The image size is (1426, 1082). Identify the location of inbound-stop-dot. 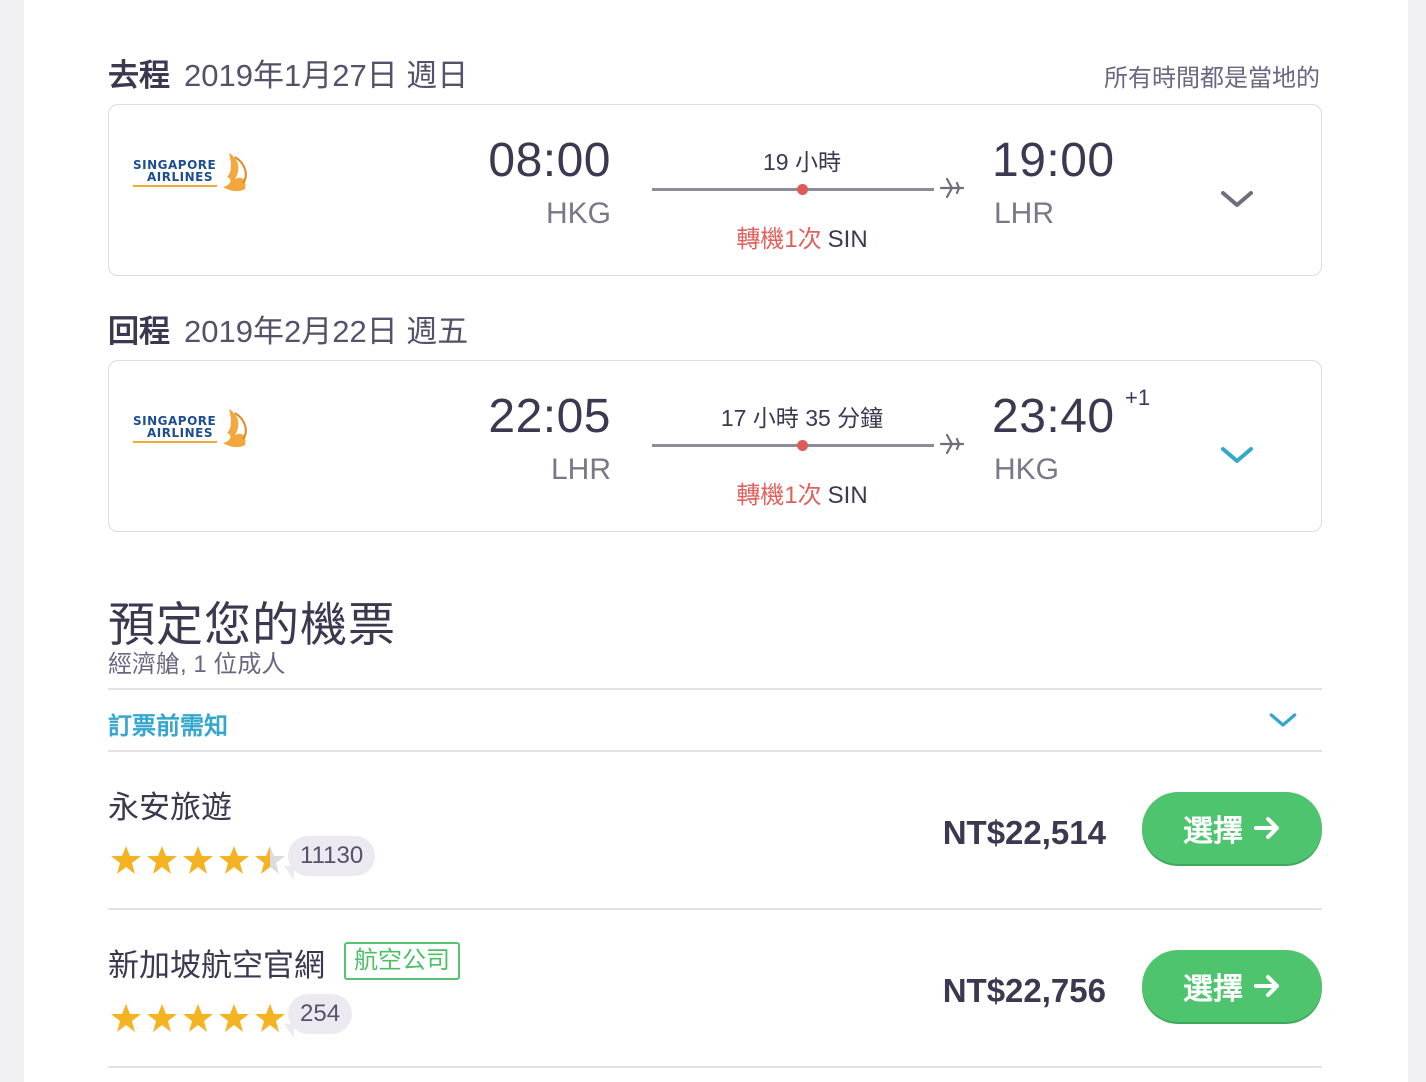
(802, 445).